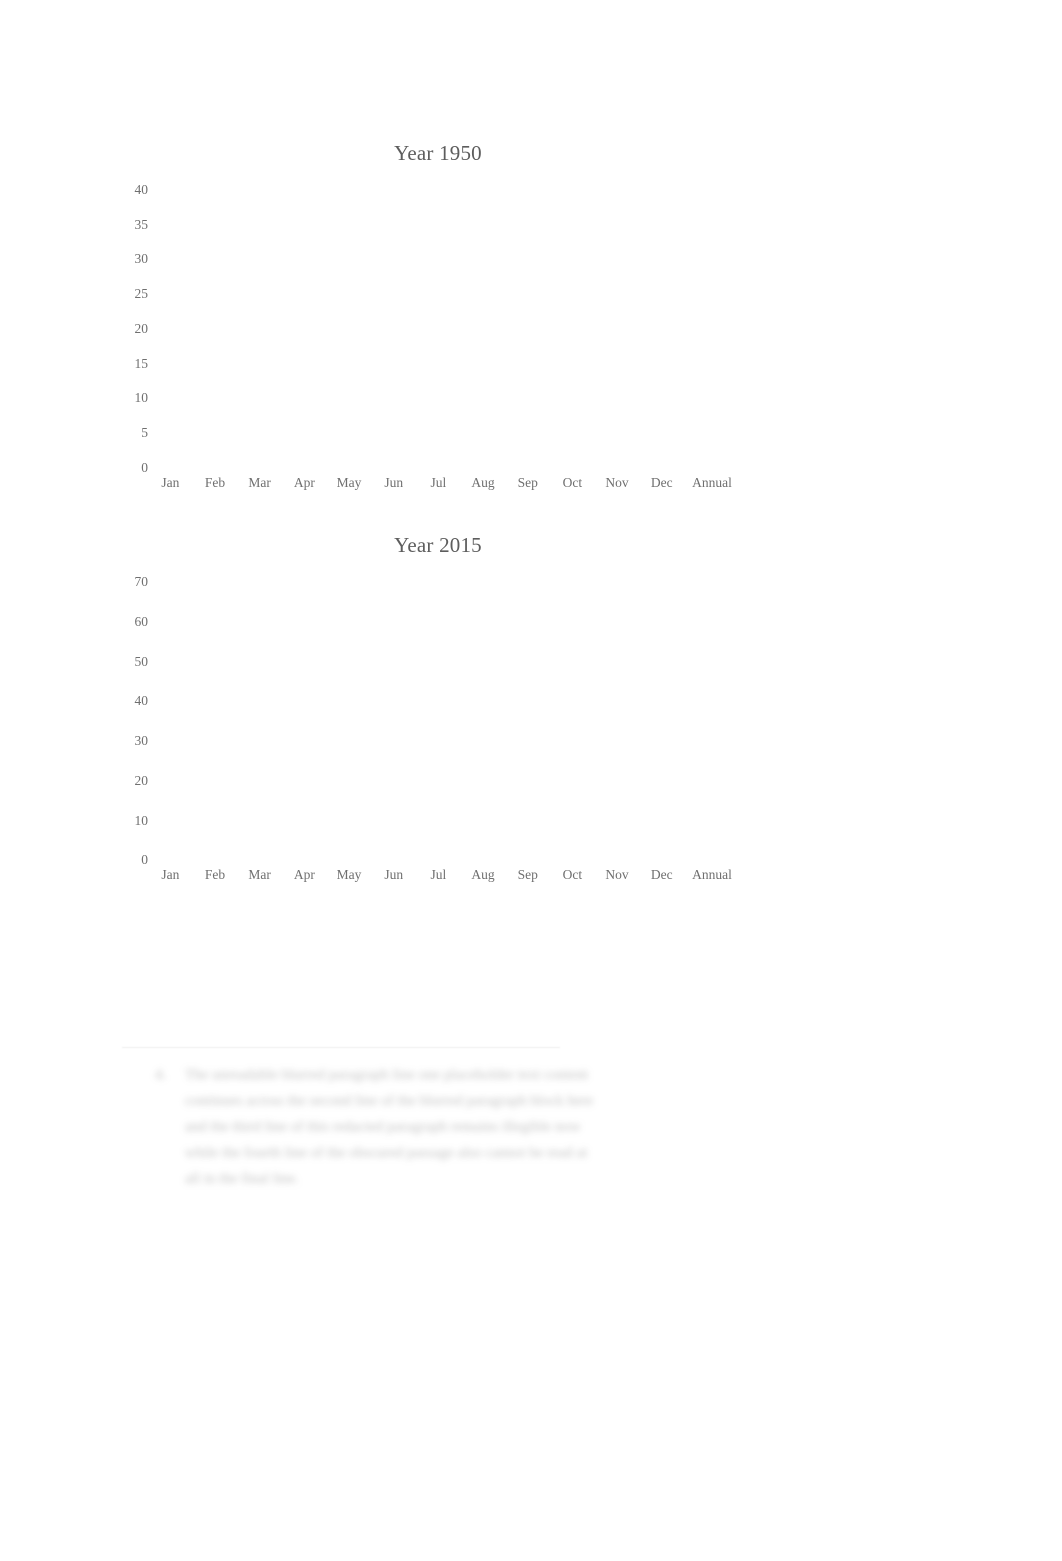 The height and width of the screenshot is (1561, 1062). Describe the element at coordinates (242, 1179) in the screenshot. I see `footnote-line: all in the final line.` at that location.